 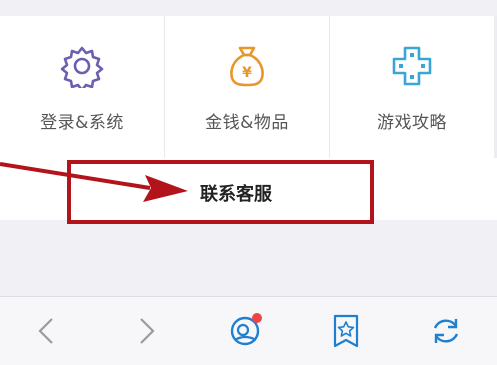 I want to click on category-label: 金钱&物品, so click(x=247, y=123).